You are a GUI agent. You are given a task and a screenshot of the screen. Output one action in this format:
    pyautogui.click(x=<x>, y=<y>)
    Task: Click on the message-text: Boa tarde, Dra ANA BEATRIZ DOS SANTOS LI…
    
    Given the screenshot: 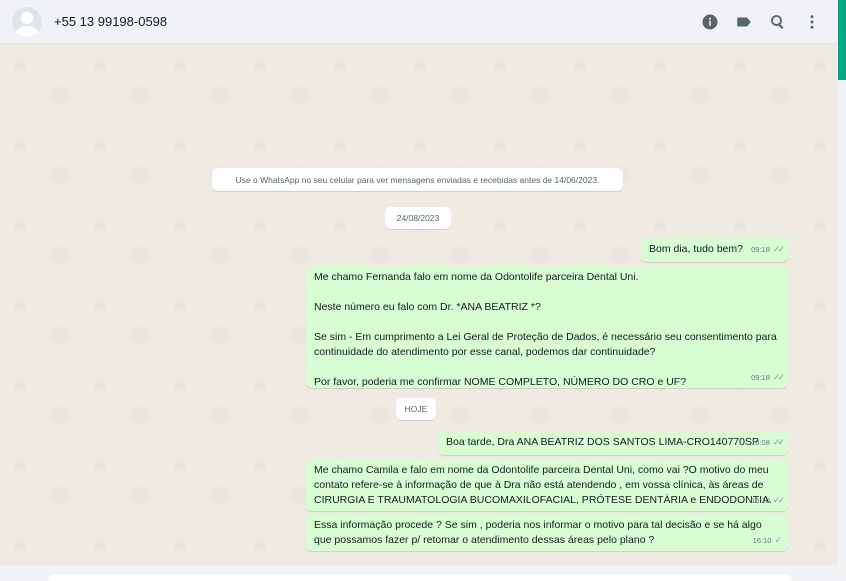 What is the action you would take?
    pyautogui.click(x=602, y=442)
    